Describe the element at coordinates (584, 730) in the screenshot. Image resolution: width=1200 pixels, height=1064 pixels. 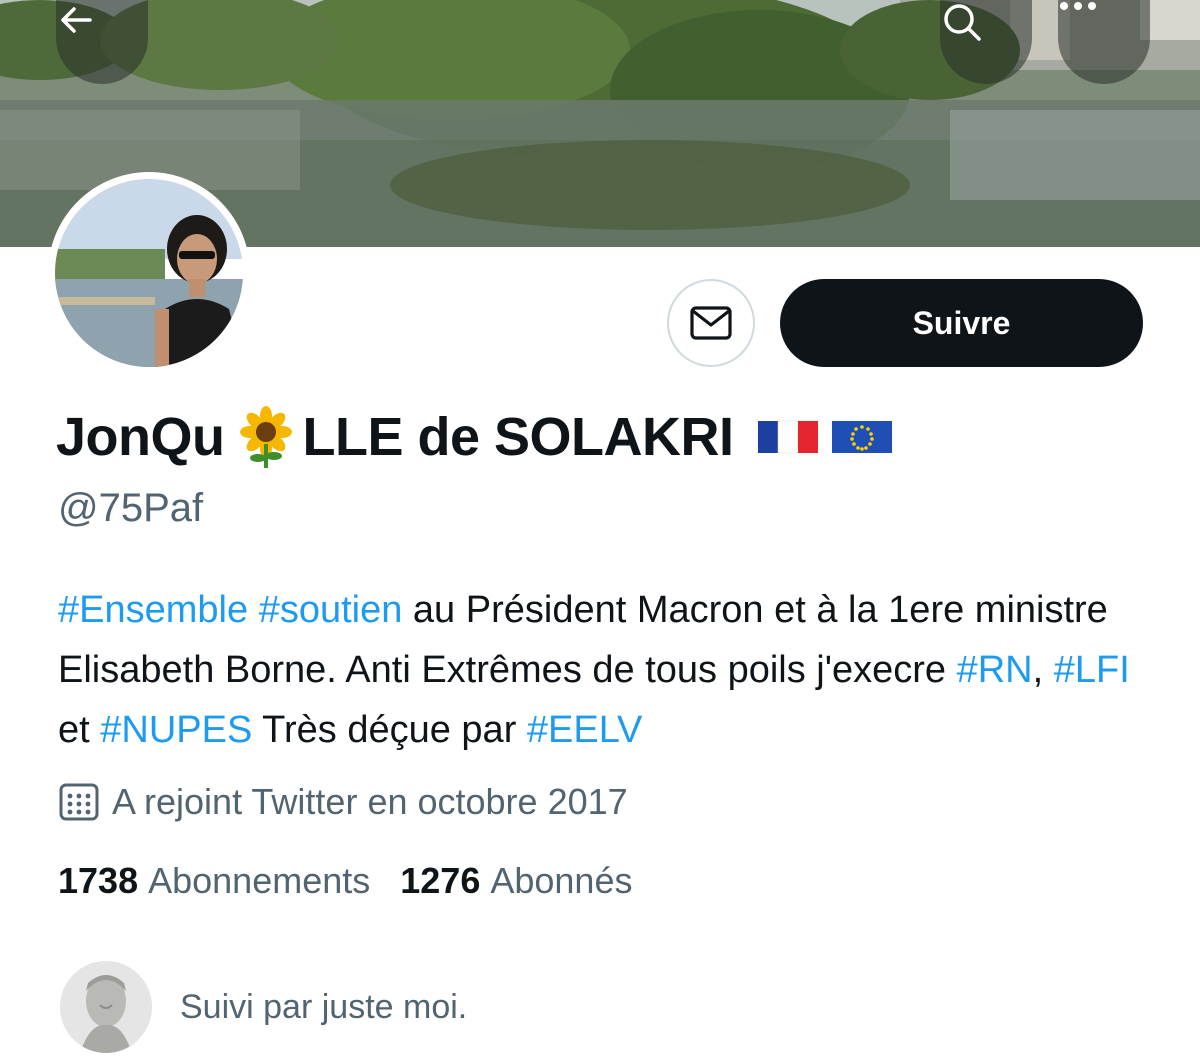
I see `hashtag-link: #EELV` at that location.